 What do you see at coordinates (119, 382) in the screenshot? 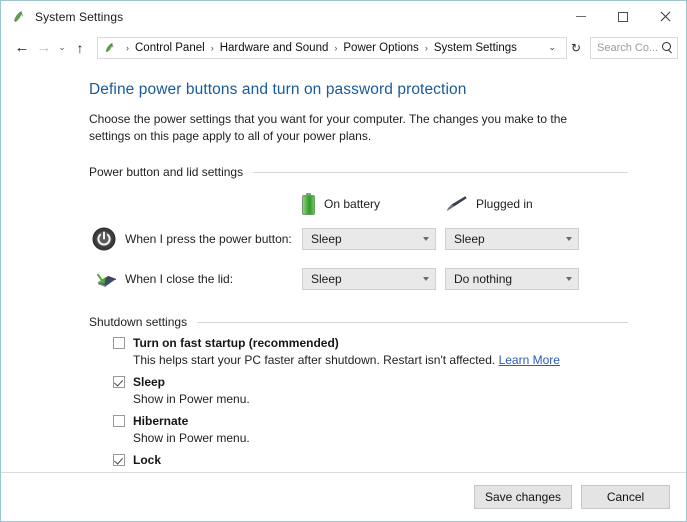
I see `checkbox-sleep` at bounding box center [119, 382].